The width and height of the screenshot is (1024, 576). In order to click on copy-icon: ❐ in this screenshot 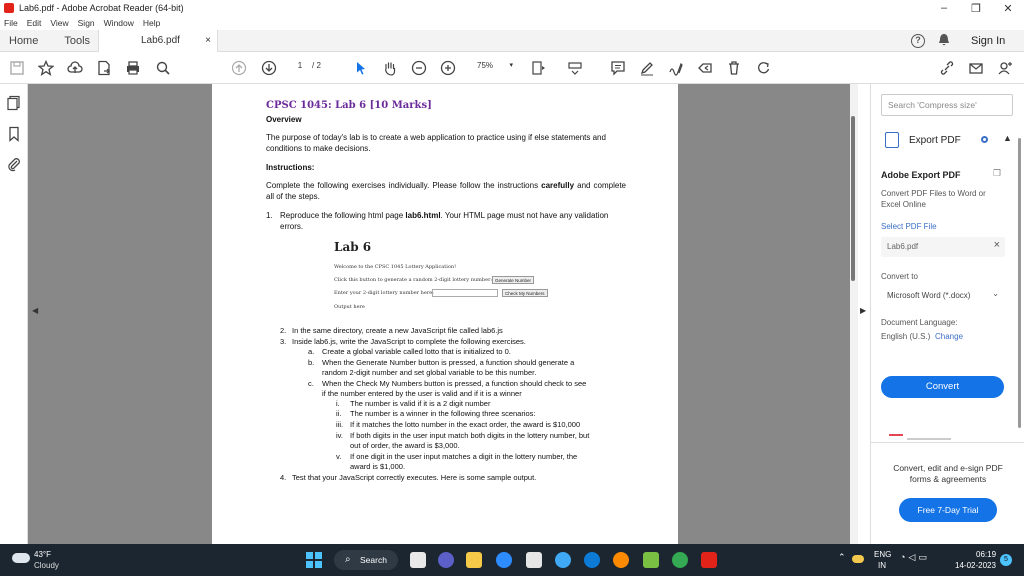, I will do `click(997, 173)`.